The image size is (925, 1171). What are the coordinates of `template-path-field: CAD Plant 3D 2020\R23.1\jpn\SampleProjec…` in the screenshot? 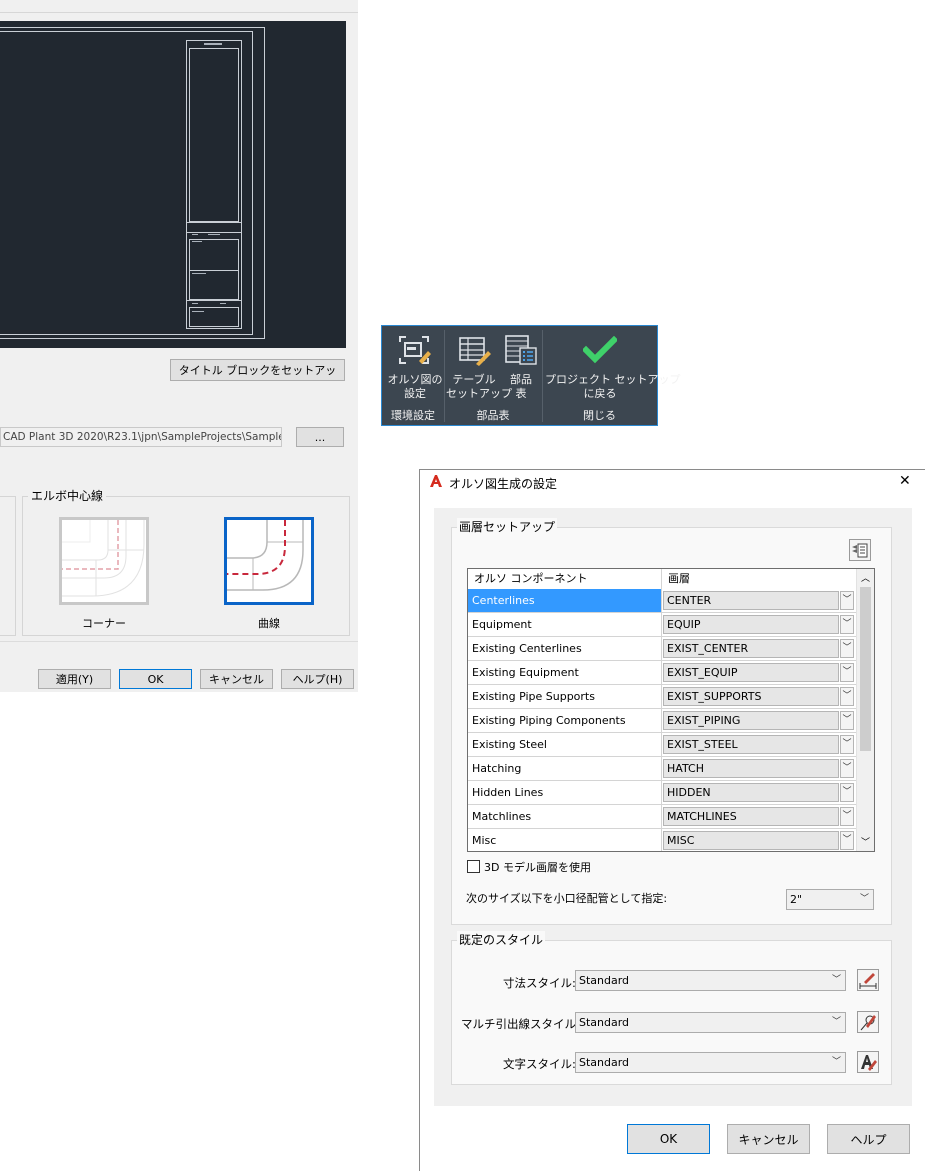 It's located at (141, 437).